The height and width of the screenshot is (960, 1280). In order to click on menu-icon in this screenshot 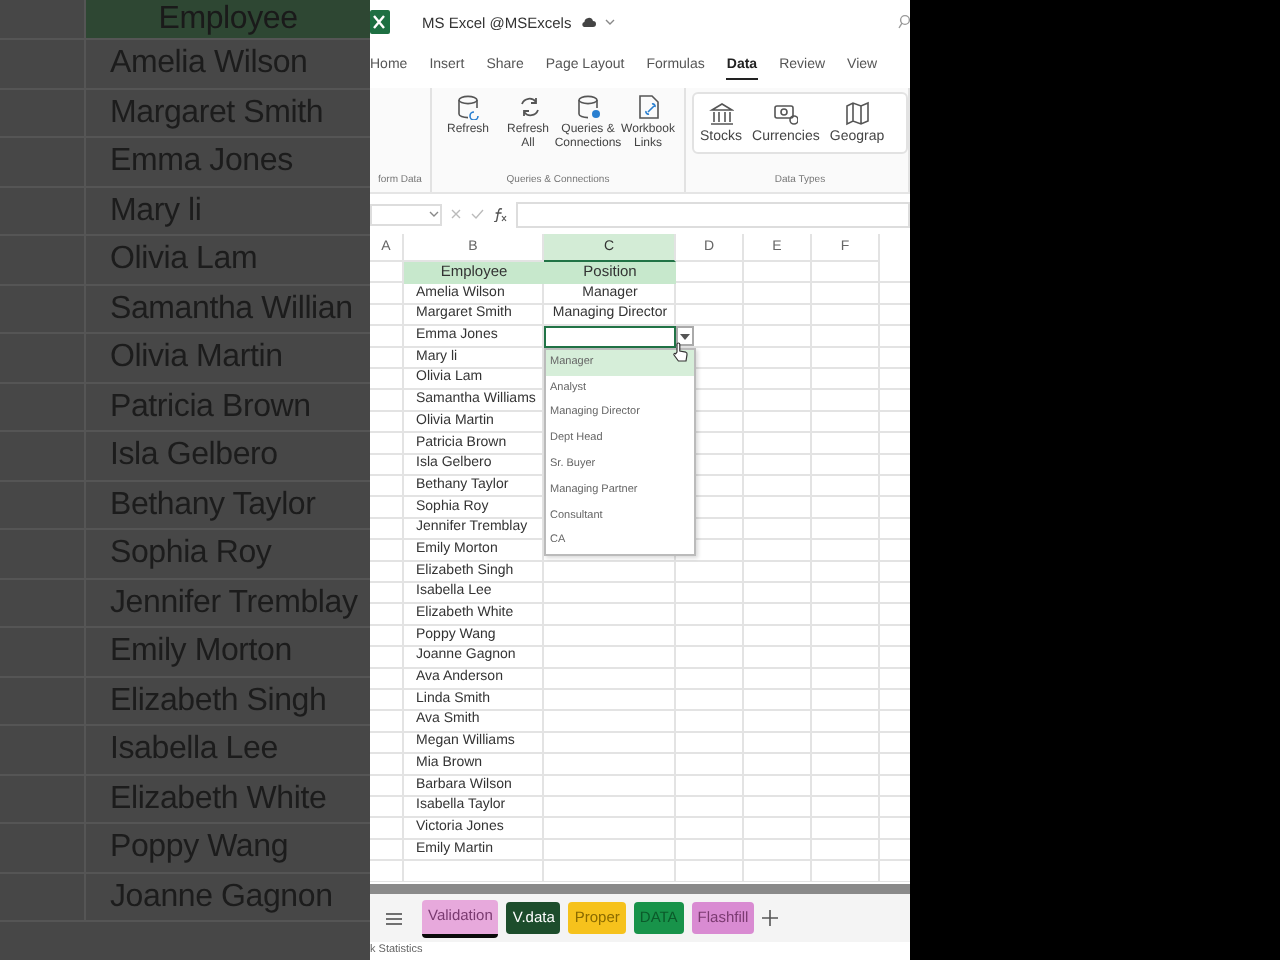, I will do `click(394, 918)`.